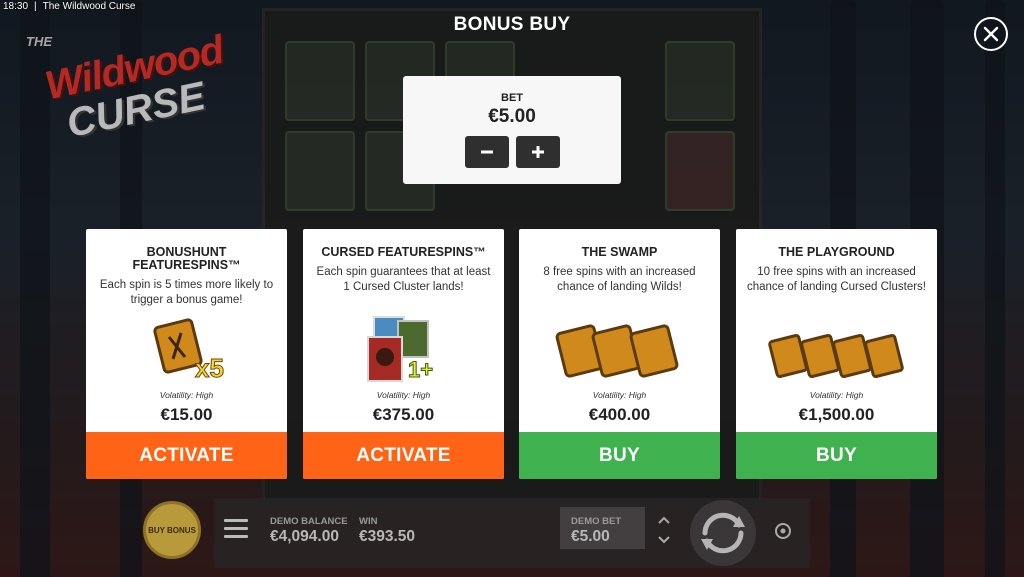 The image size is (1024, 577). I want to click on close-icon, so click(991, 34).